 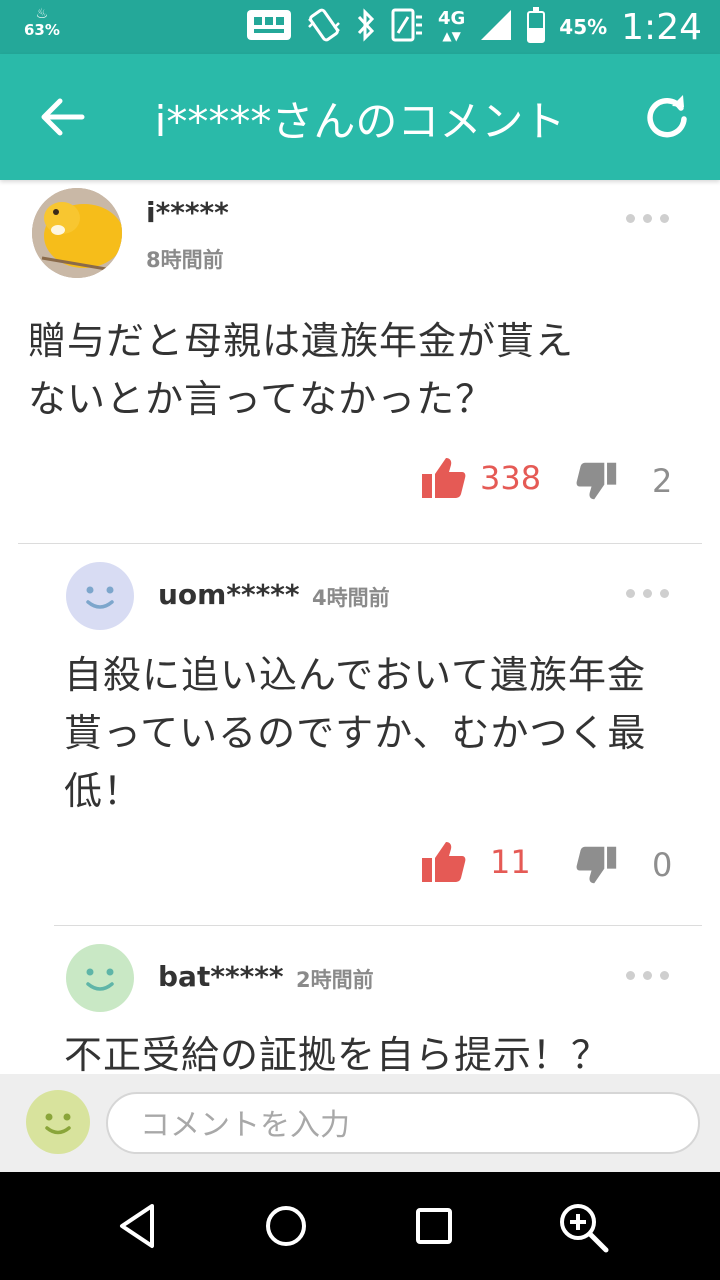 What do you see at coordinates (351, 598) in the screenshot?
I see `reply-timestamp: 4時間前` at bounding box center [351, 598].